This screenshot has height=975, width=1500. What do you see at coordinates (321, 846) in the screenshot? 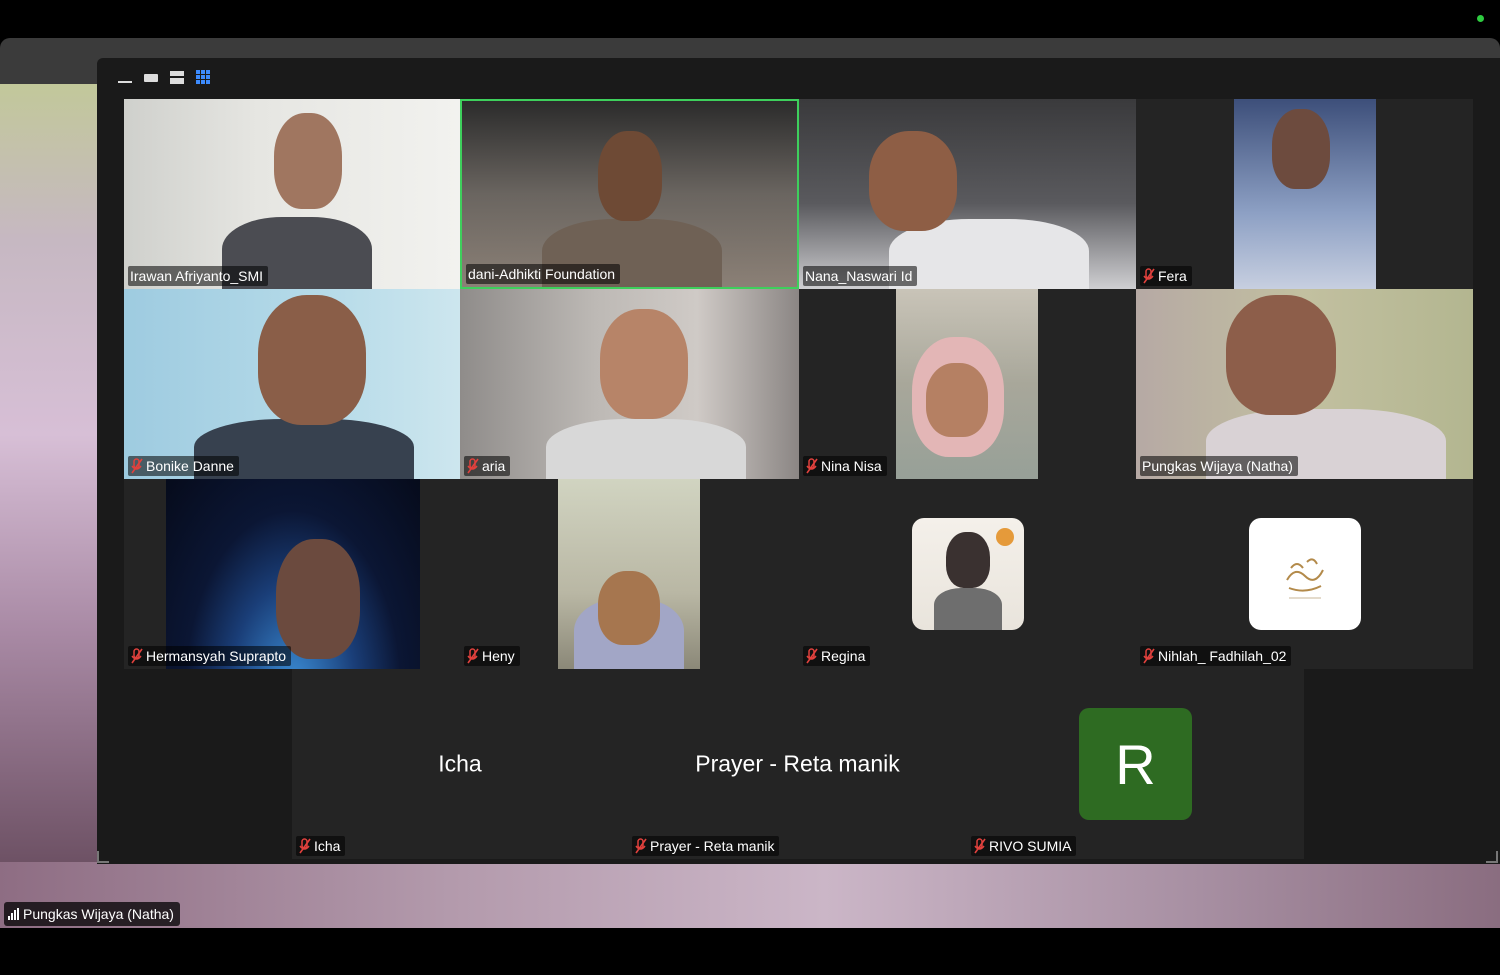
I see `participant-name-tag: Icha` at bounding box center [321, 846].